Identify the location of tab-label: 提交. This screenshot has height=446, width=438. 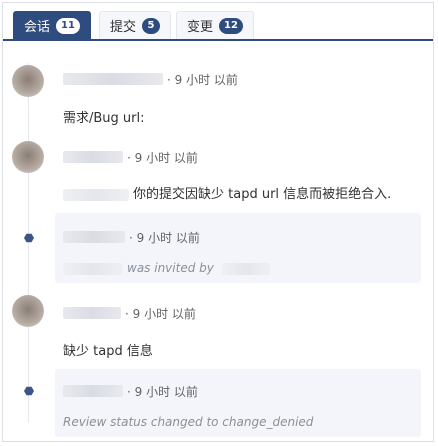
(123, 27).